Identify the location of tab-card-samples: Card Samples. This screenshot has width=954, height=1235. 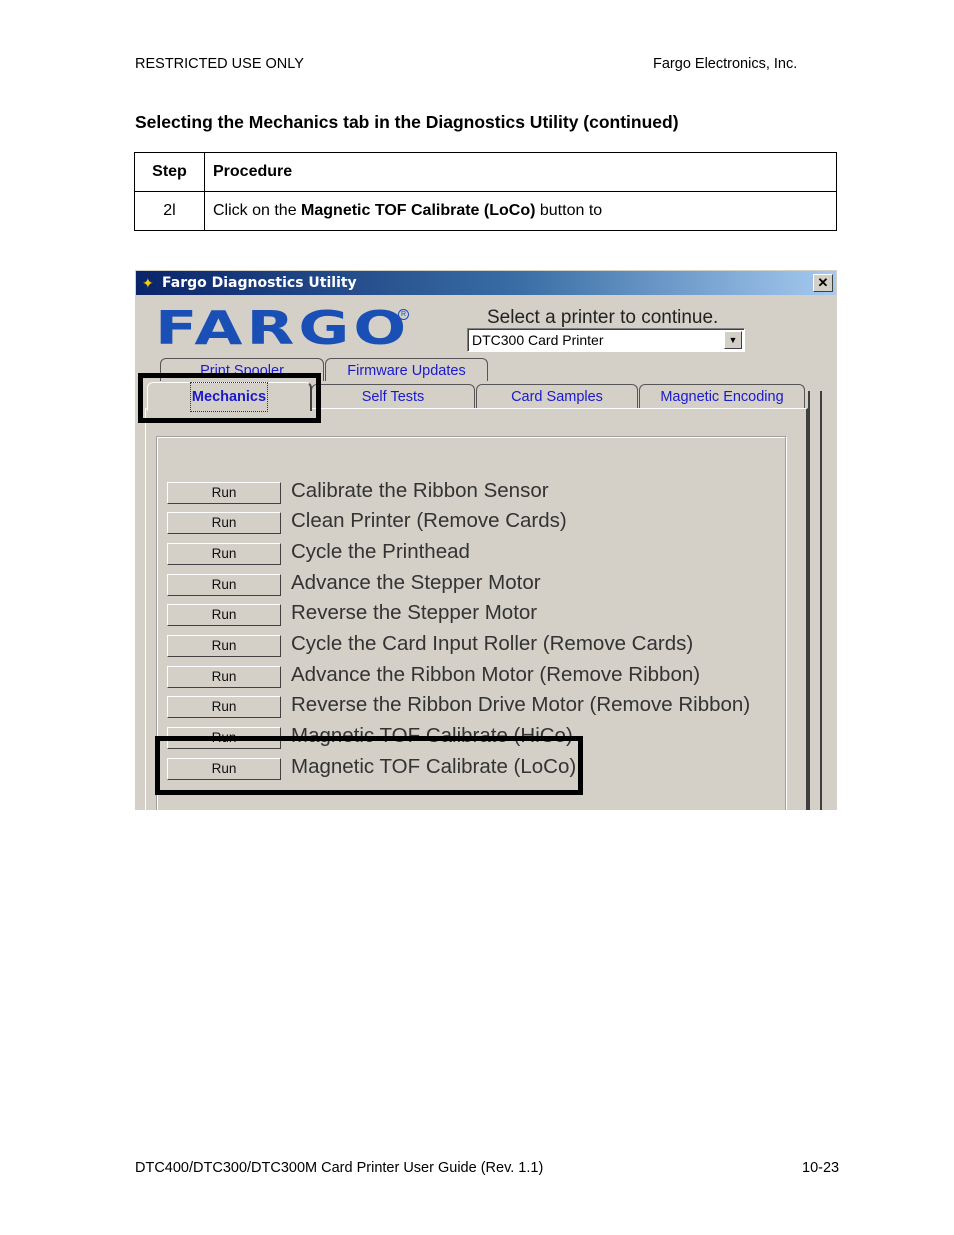
(557, 396).